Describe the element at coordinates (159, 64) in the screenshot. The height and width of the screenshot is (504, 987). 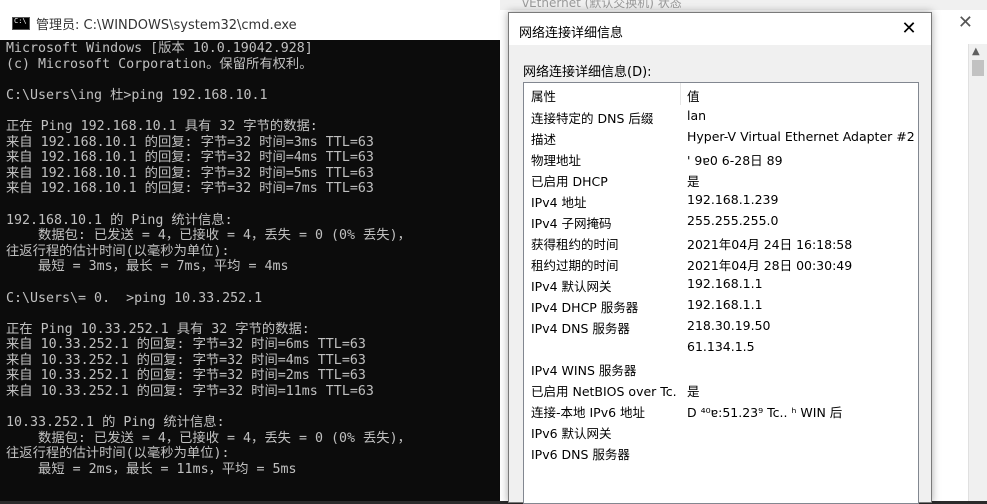
I see `console-line: (c) Microsoft Corporation。保留所有权利。` at that location.